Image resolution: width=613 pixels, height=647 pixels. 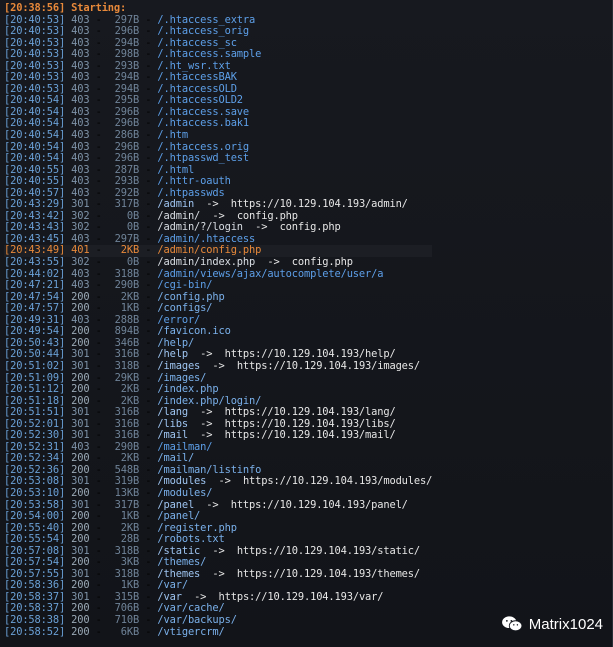 I want to click on timestamp: [20:57:08], so click(x=35, y=550).